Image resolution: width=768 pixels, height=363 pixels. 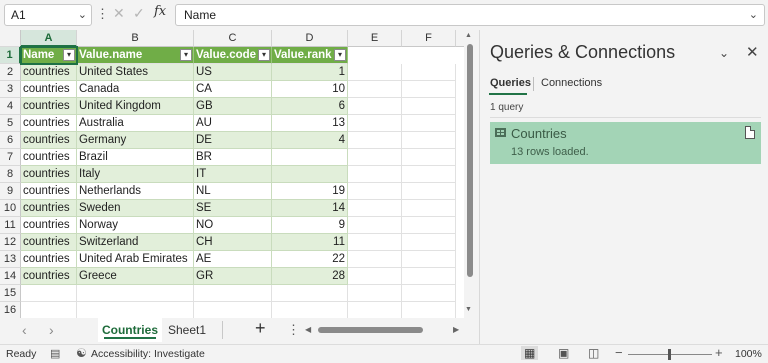 I want to click on table-cell: 1, so click(x=310, y=72).